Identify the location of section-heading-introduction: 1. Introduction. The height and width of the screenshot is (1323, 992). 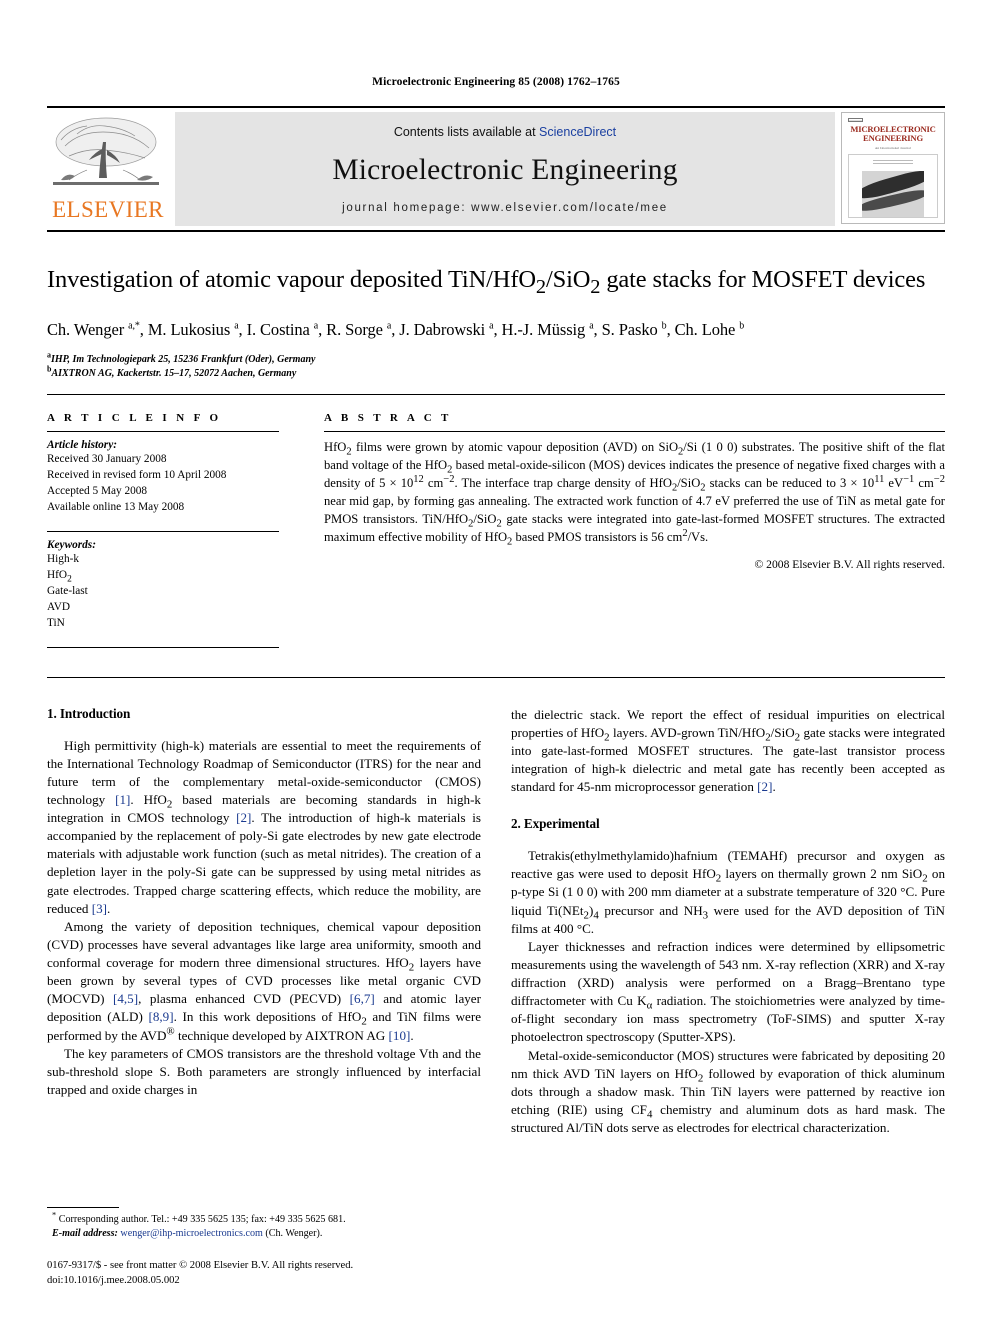
(89, 713).